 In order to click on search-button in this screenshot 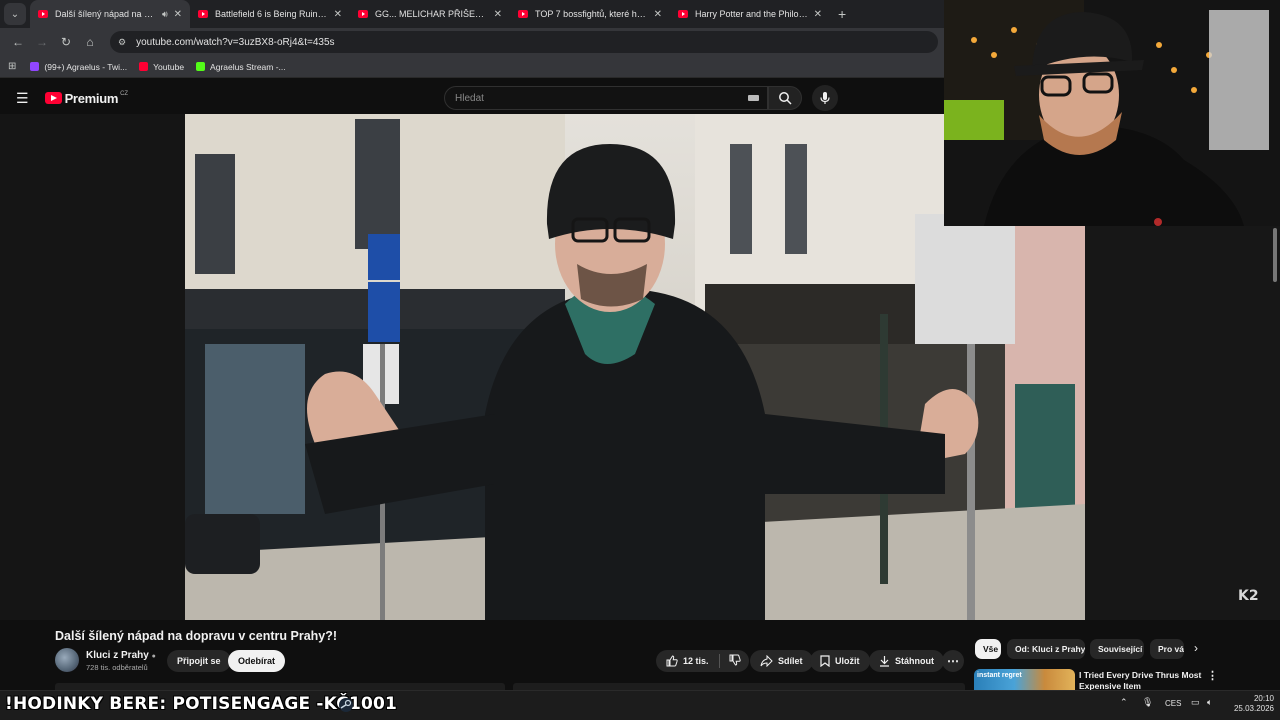, I will do `click(785, 98)`.